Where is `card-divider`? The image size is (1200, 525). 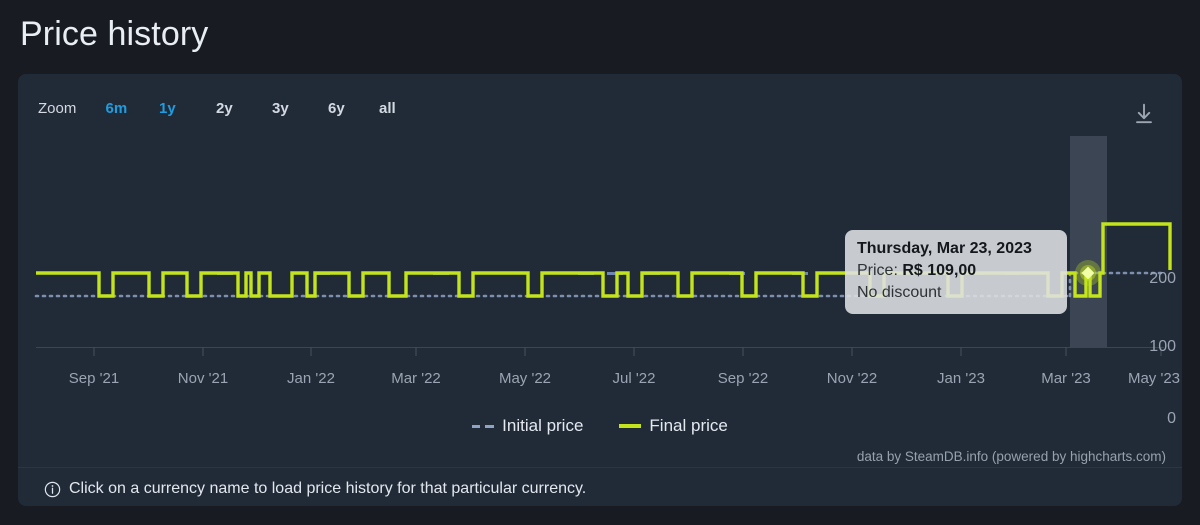 card-divider is located at coordinates (600, 467).